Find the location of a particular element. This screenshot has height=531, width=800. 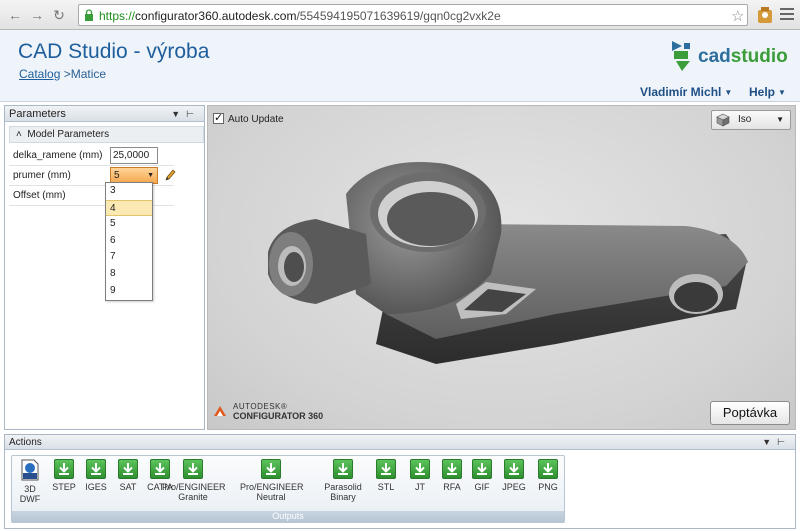

button-label: STL is located at coordinates (386, 487).